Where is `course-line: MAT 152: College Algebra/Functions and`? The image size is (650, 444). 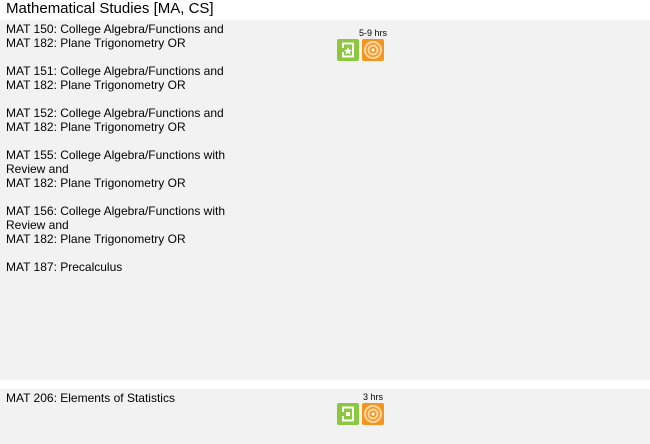
course-line: MAT 152: College Algebra/Functions and is located at coordinates (115, 113).